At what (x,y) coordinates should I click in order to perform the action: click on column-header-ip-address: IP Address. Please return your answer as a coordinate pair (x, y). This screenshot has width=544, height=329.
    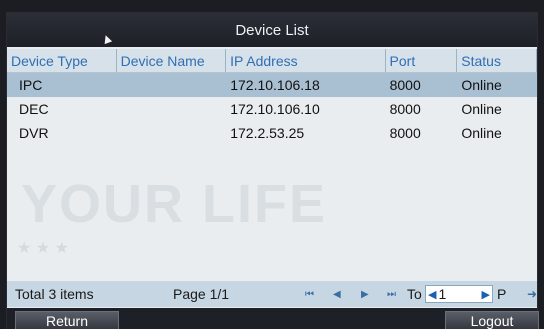
    Looking at the image, I should click on (306, 60).